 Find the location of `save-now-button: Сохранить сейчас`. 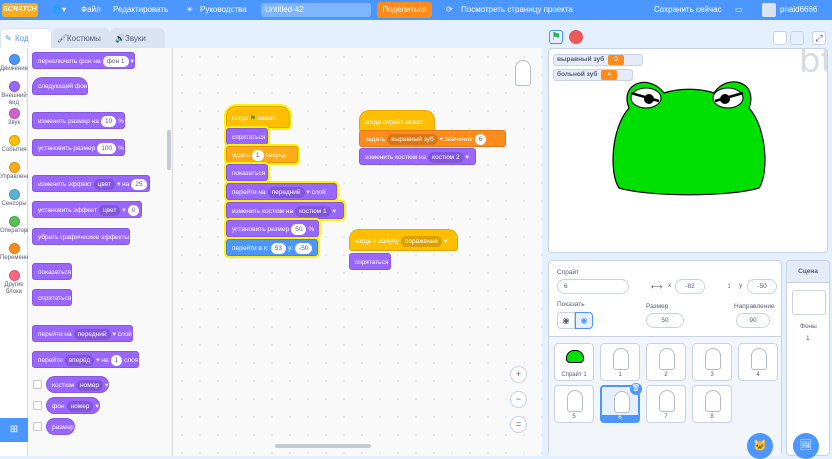

save-now-button: Сохранить сейчас is located at coordinates (688, 10).